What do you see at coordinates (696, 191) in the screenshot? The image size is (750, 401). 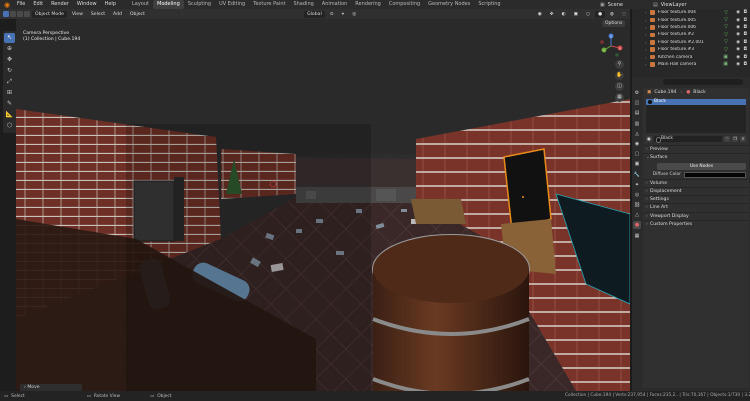 I see `panel-displacement: Displacement` at bounding box center [696, 191].